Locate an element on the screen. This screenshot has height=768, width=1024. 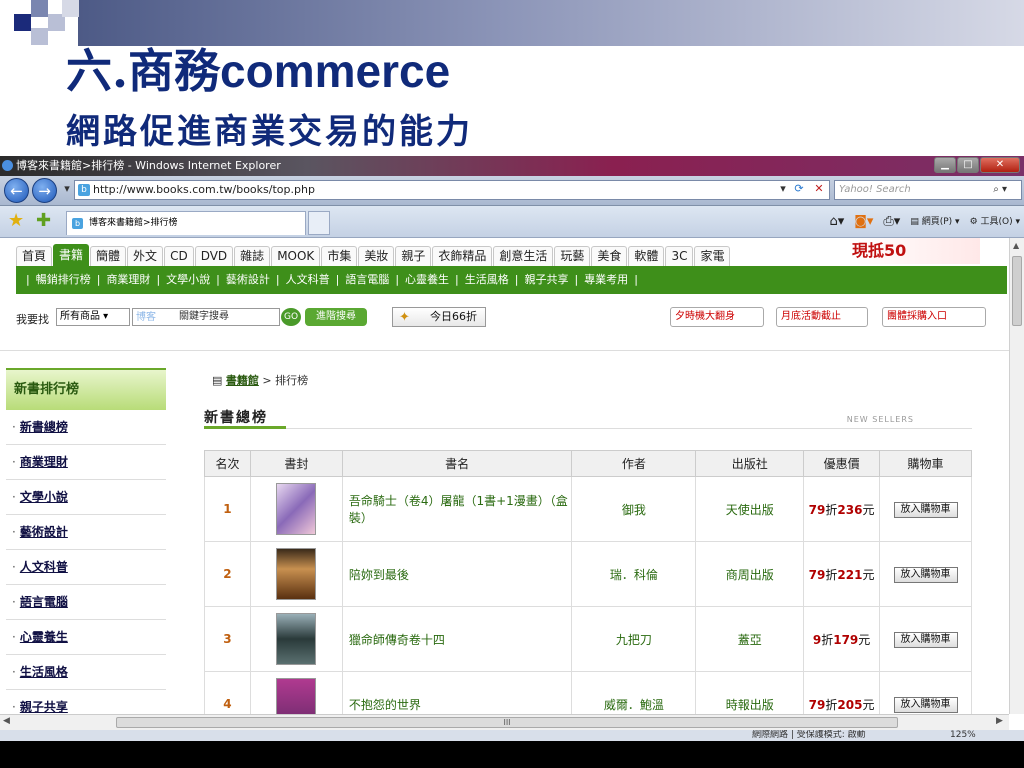
category-tab: 市集 is located at coordinates (339, 256).